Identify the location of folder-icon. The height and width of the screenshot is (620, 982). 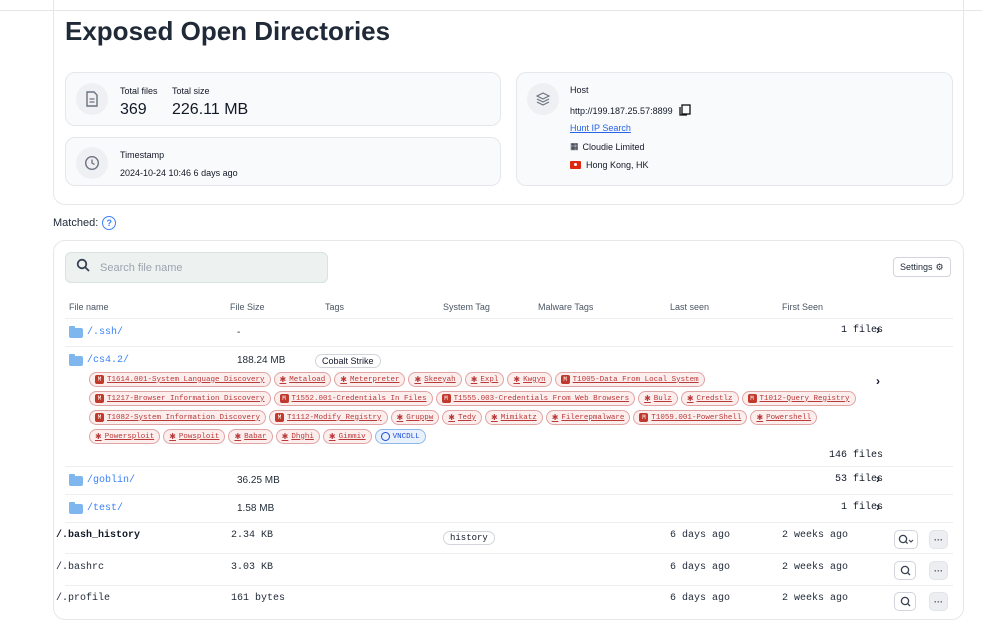
(76, 359).